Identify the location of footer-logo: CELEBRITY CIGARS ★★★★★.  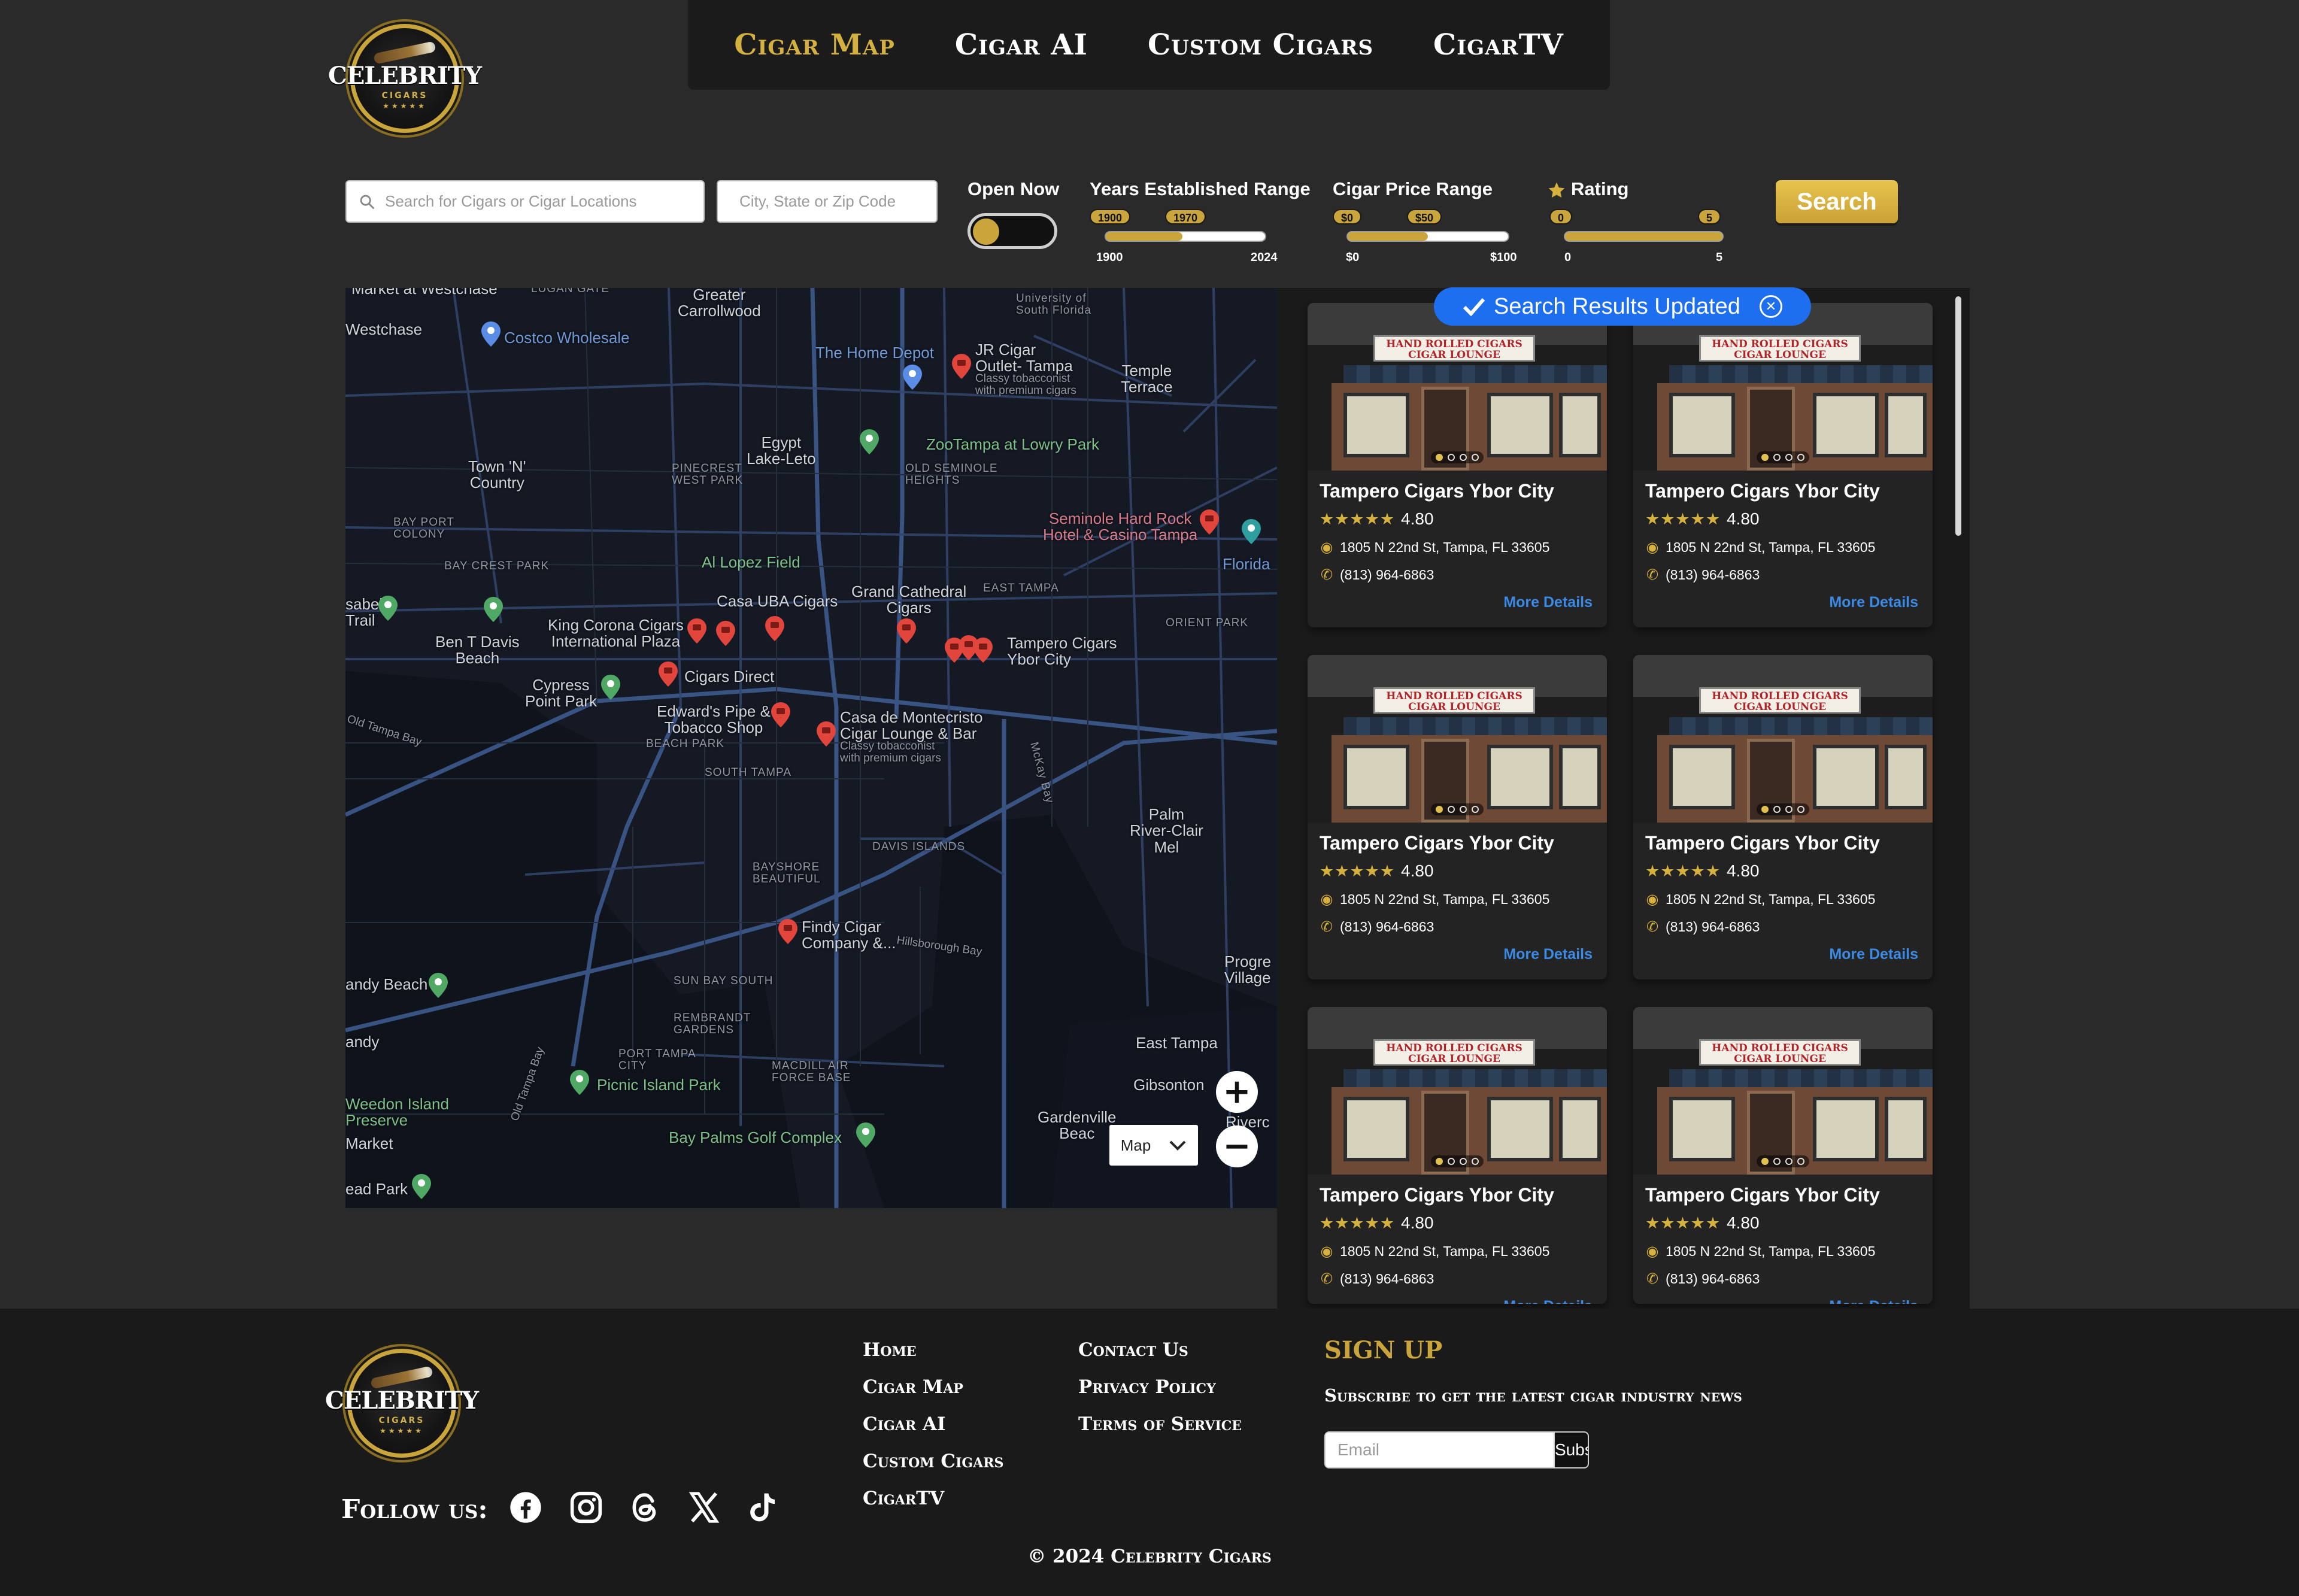
(402, 1403).